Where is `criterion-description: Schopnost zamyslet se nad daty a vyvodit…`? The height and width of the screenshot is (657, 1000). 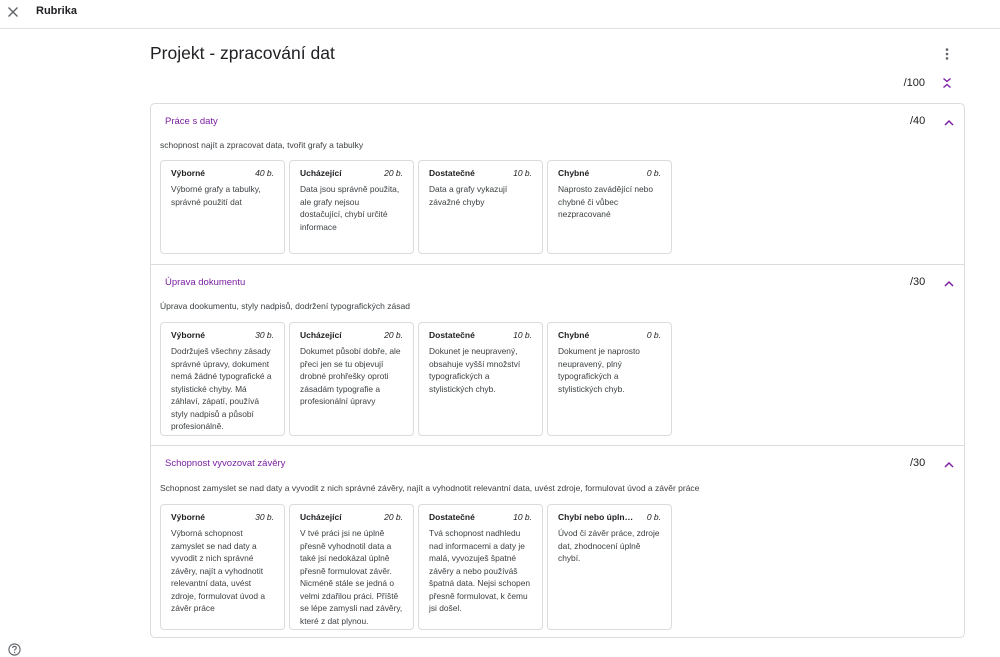
criterion-description: Schopnost zamyslet se nad daty a vyvodit… is located at coordinates (430, 488).